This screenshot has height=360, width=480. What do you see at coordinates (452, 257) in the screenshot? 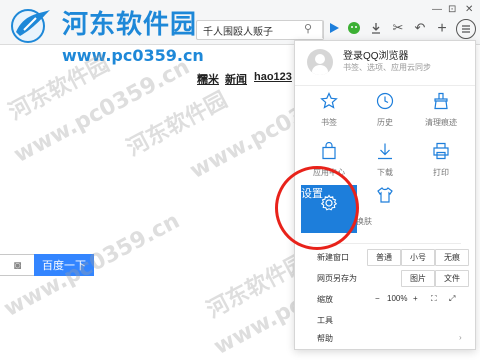
I see `incognito-window-button: 无痕` at bounding box center [452, 257].